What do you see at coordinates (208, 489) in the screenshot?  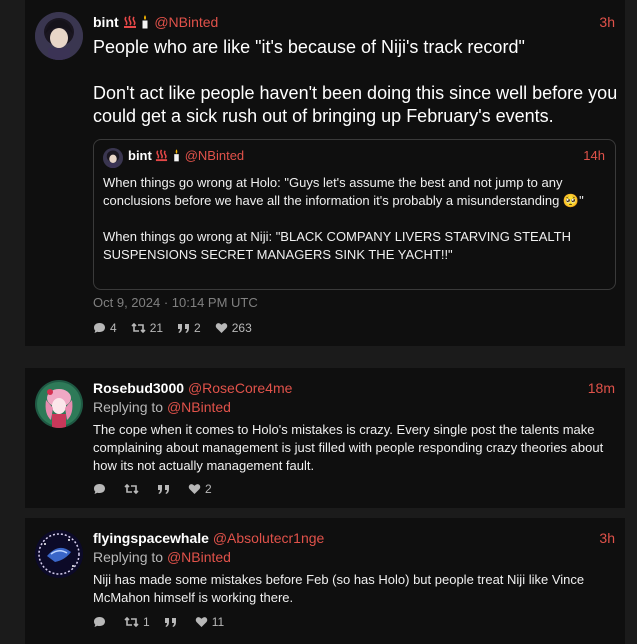 I see `like-count: 2` at bounding box center [208, 489].